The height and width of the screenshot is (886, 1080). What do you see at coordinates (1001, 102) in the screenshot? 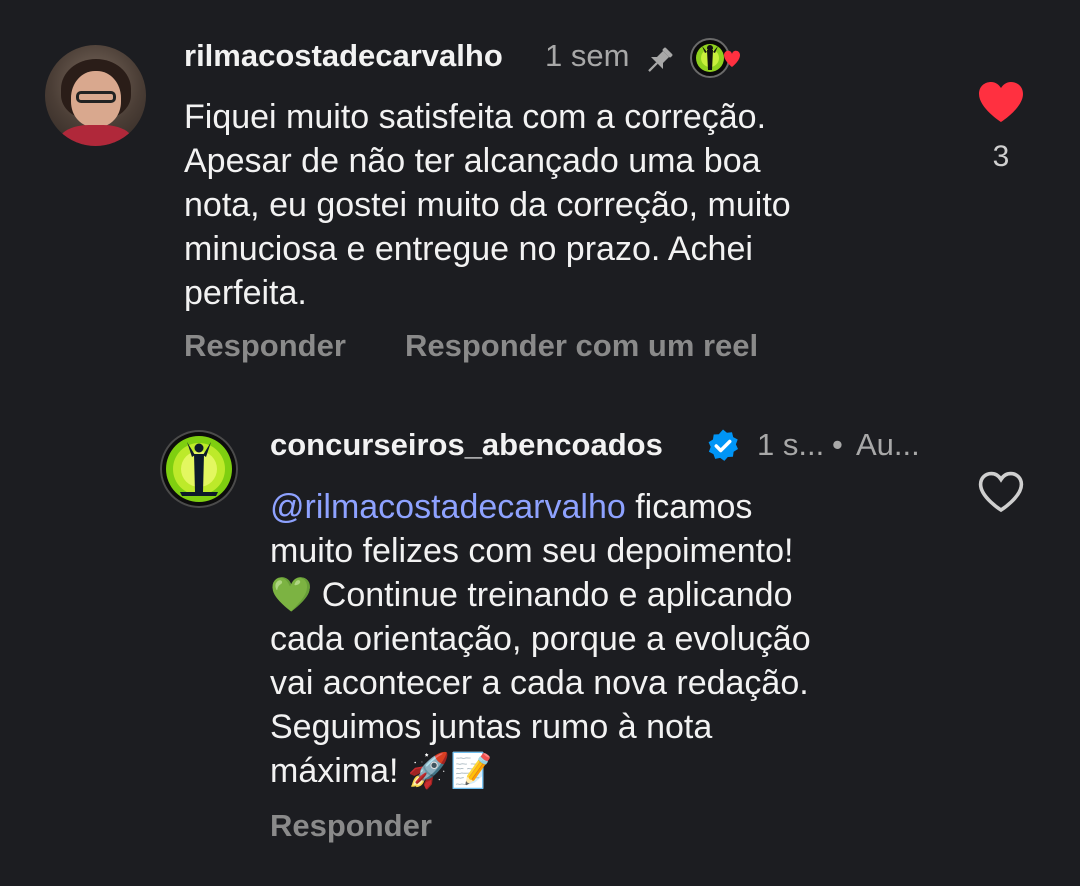
I see `heart-filled-icon` at bounding box center [1001, 102].